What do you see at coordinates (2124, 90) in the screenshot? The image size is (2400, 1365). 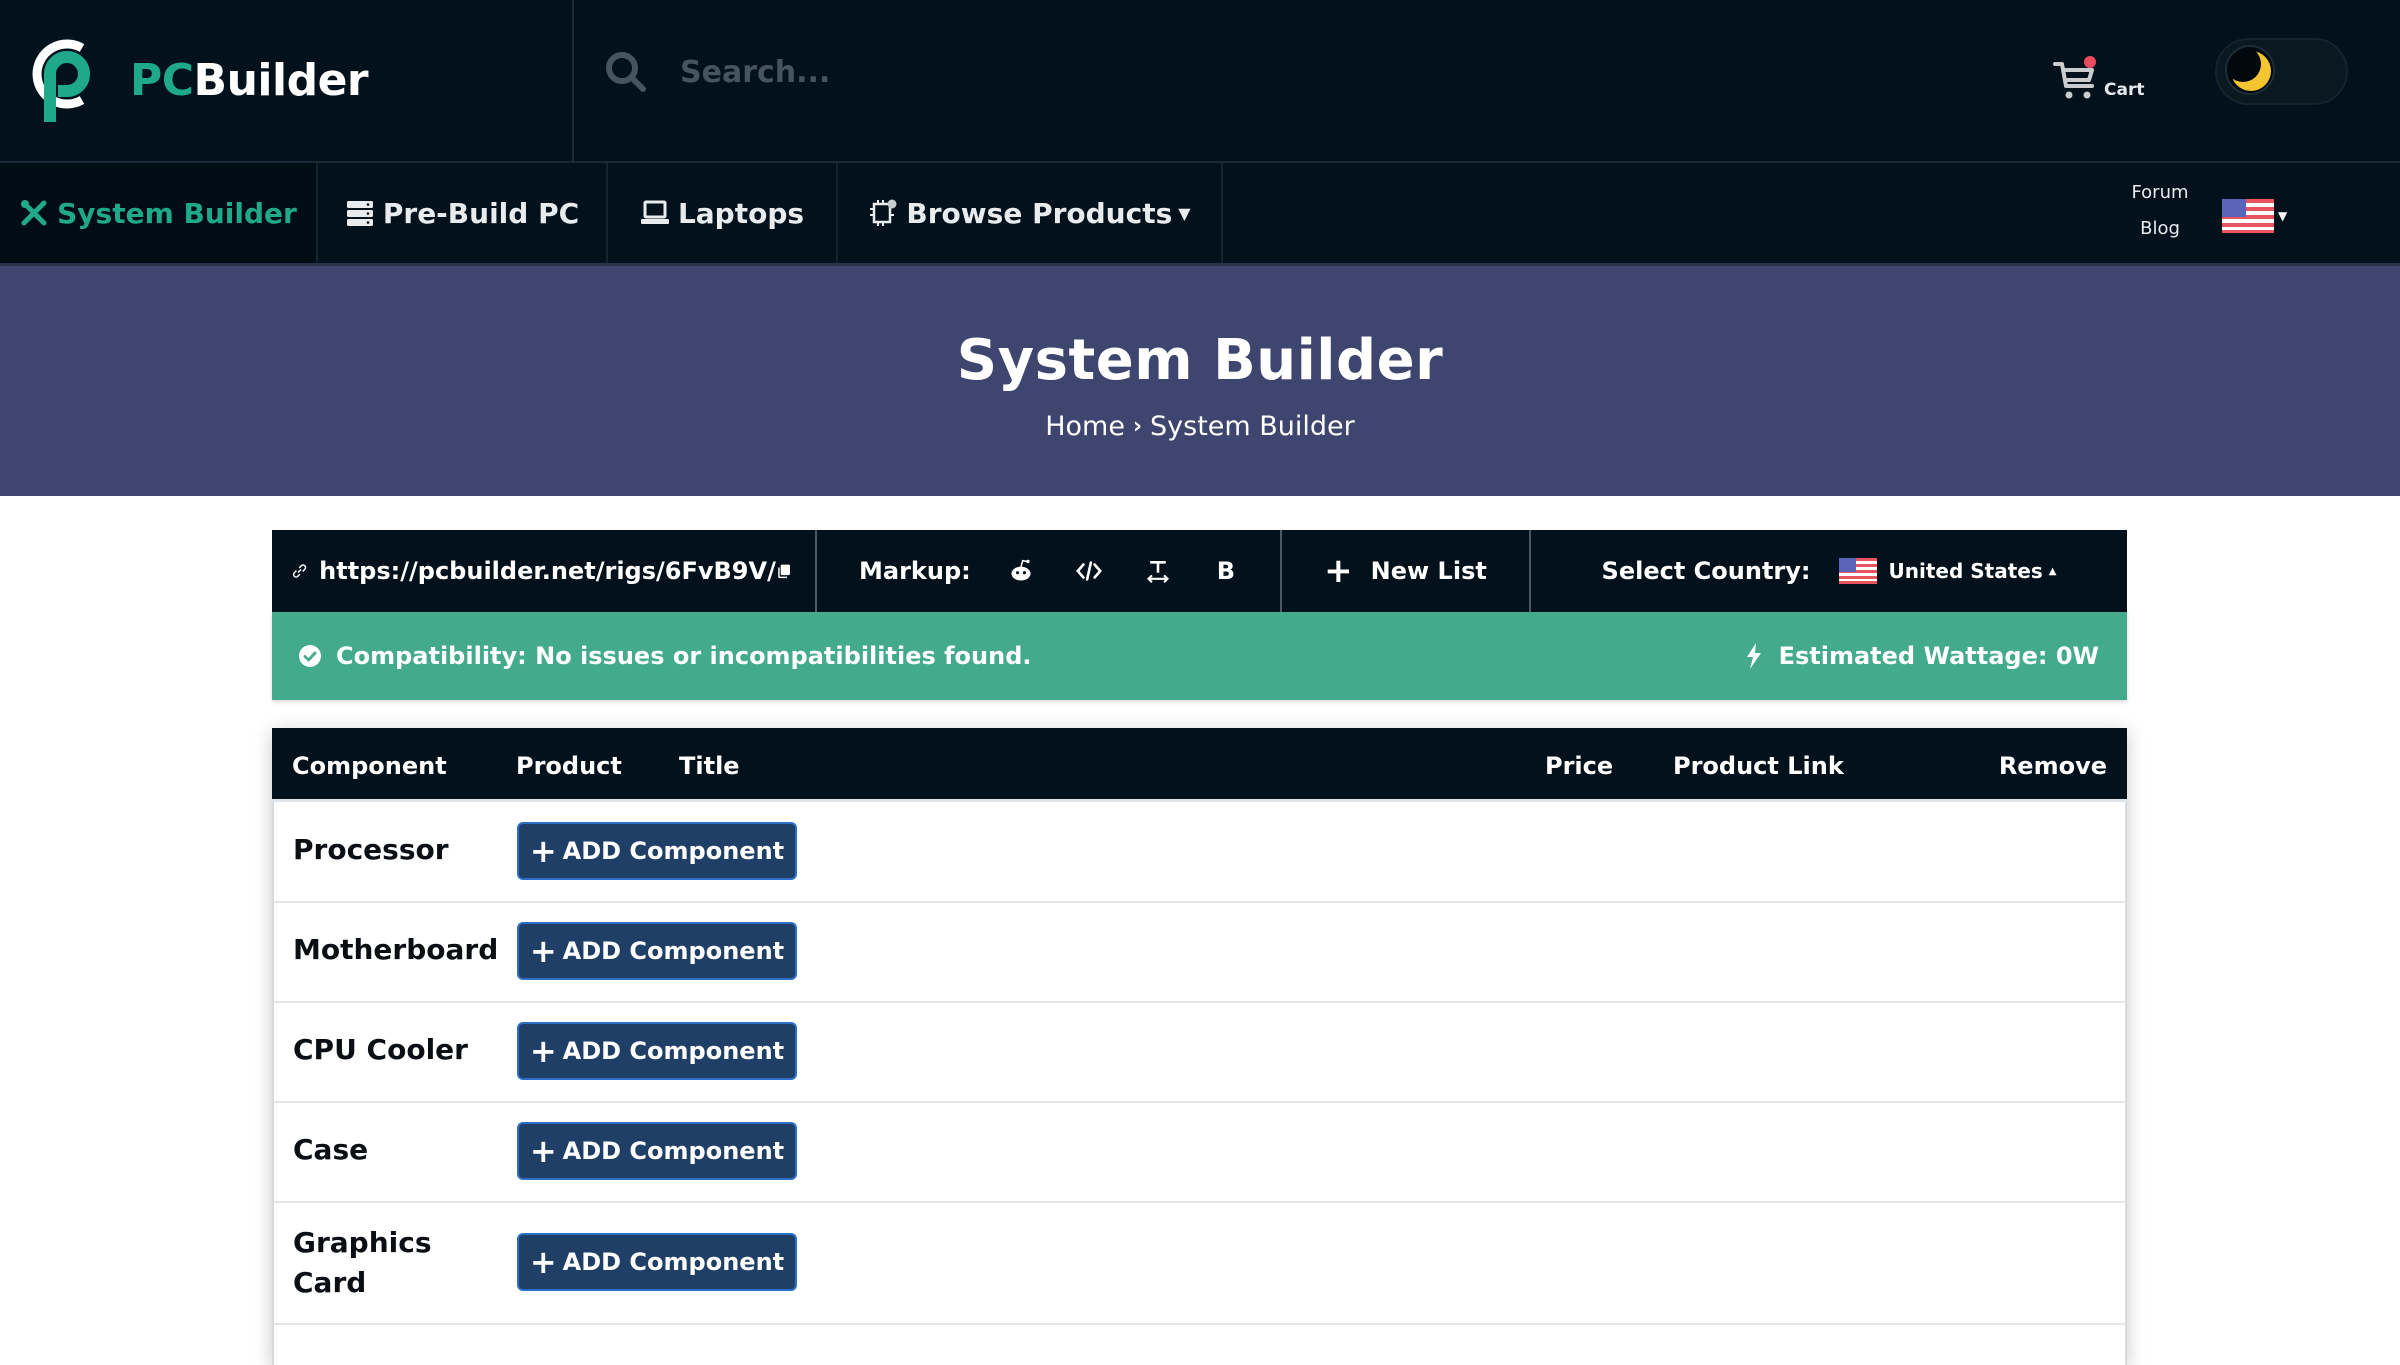 I see `cart-label: Cart` at bounding box center [2124, 90].